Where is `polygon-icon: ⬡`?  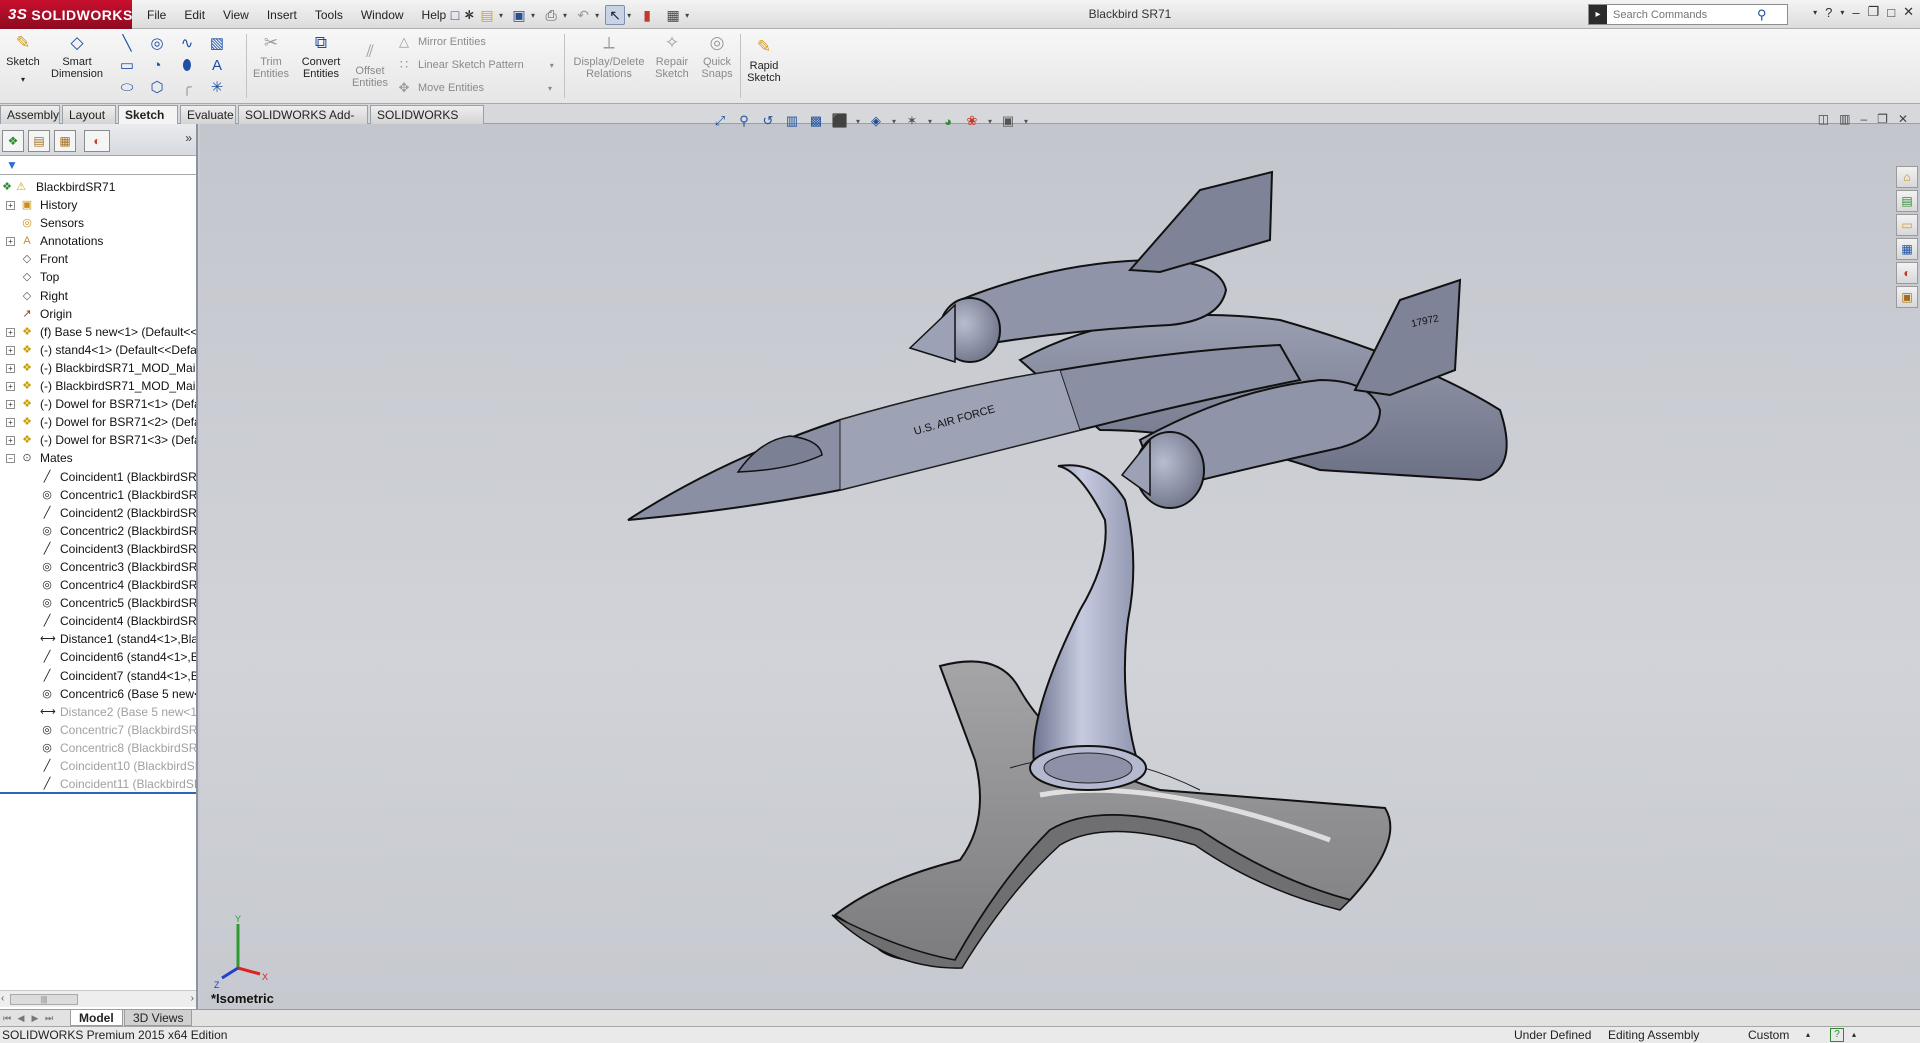
polygon-icon: ⬡ is located at coordinates (157, 87).